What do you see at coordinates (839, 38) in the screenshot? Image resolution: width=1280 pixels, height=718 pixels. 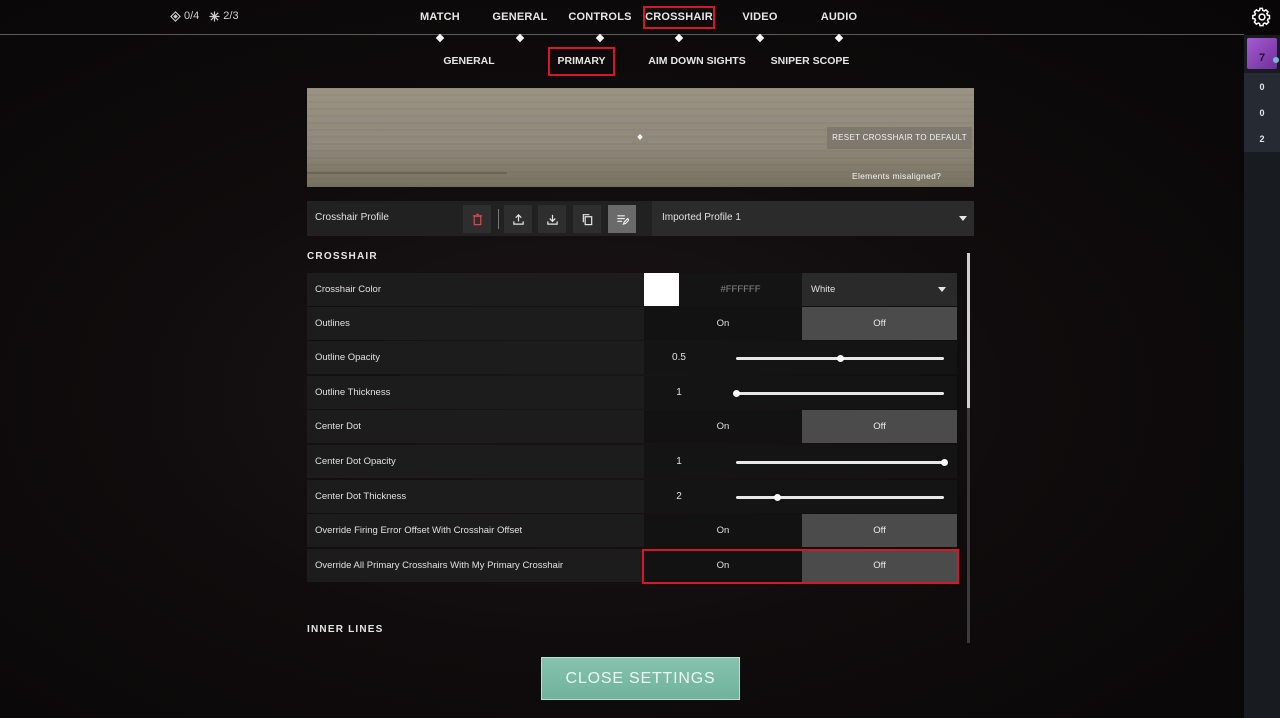 I see `tab-audio-marker` at bounding box center [839, 38].